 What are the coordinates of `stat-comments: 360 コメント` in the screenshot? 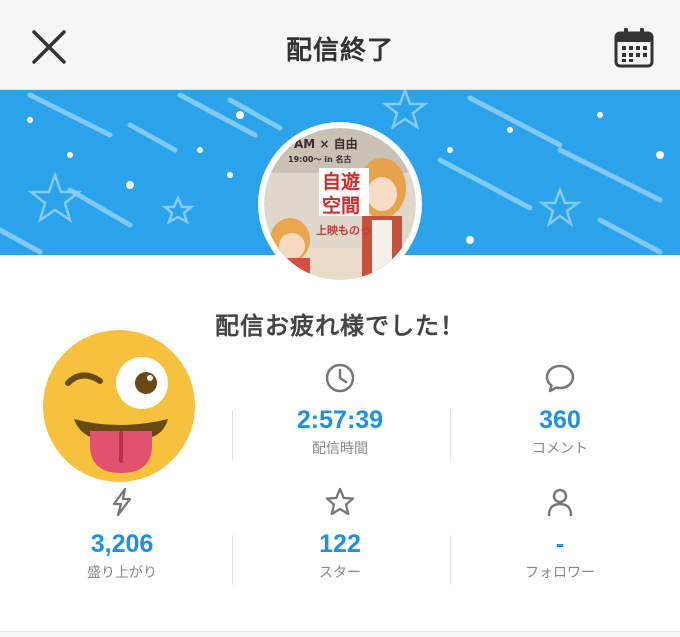 It's located at (560, 410).